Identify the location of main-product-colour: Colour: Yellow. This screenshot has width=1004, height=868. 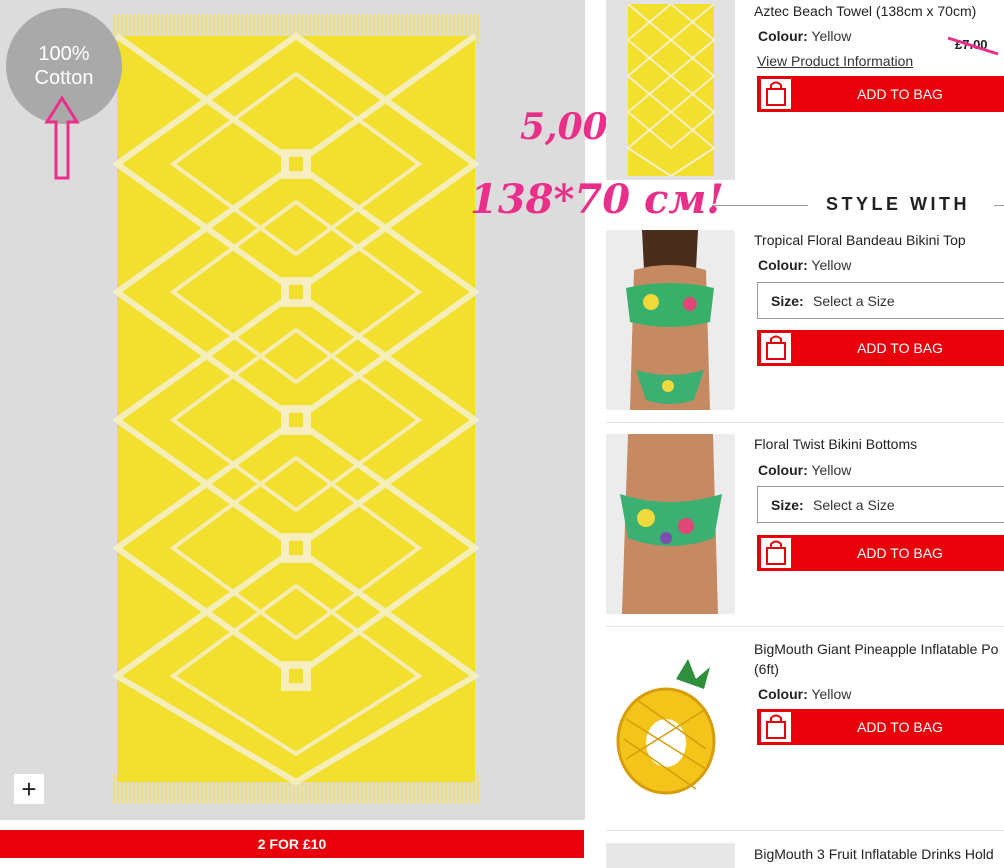
(804, 36).